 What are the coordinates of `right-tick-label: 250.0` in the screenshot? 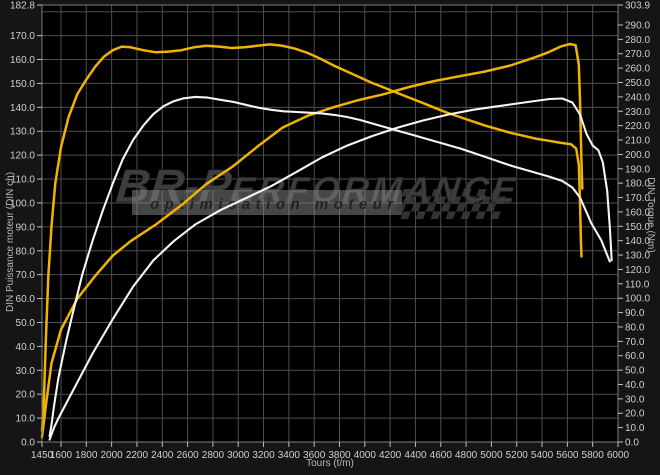 It's located at (637, 83).